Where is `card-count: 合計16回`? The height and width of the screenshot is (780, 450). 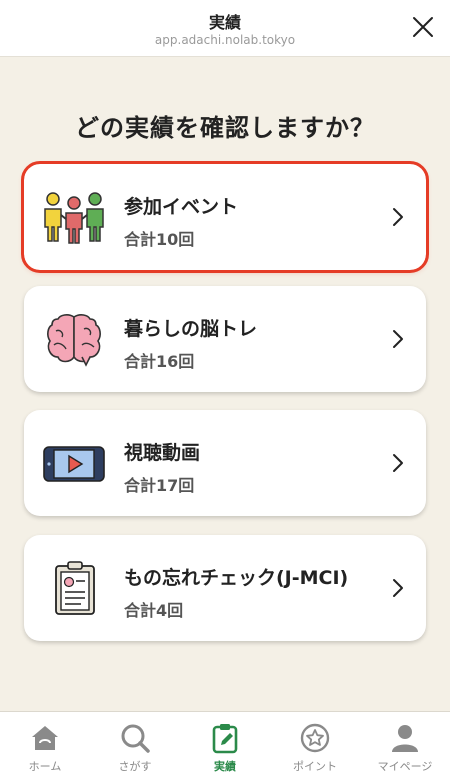
card-count: 合計16回 is located at coordinates (159, 361).